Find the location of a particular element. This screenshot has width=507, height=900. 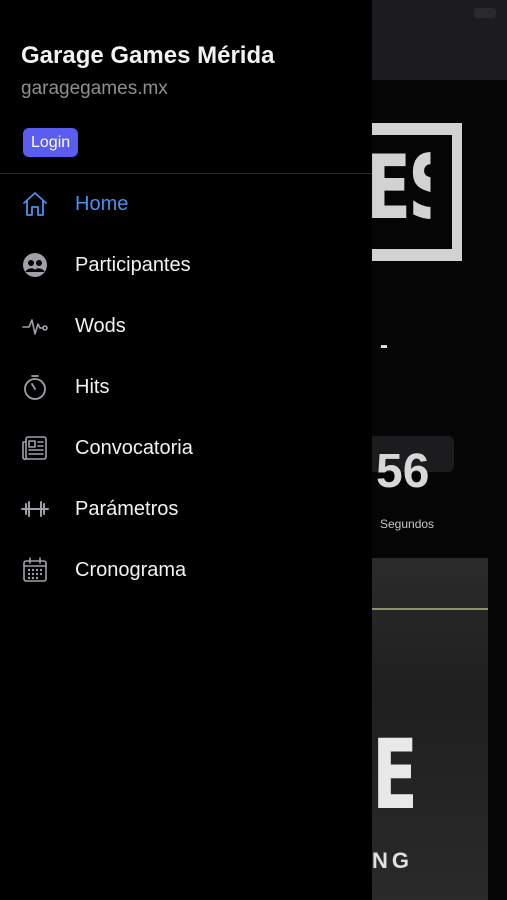

countdown-unit: Segundos is located at coordinates (407, 524).